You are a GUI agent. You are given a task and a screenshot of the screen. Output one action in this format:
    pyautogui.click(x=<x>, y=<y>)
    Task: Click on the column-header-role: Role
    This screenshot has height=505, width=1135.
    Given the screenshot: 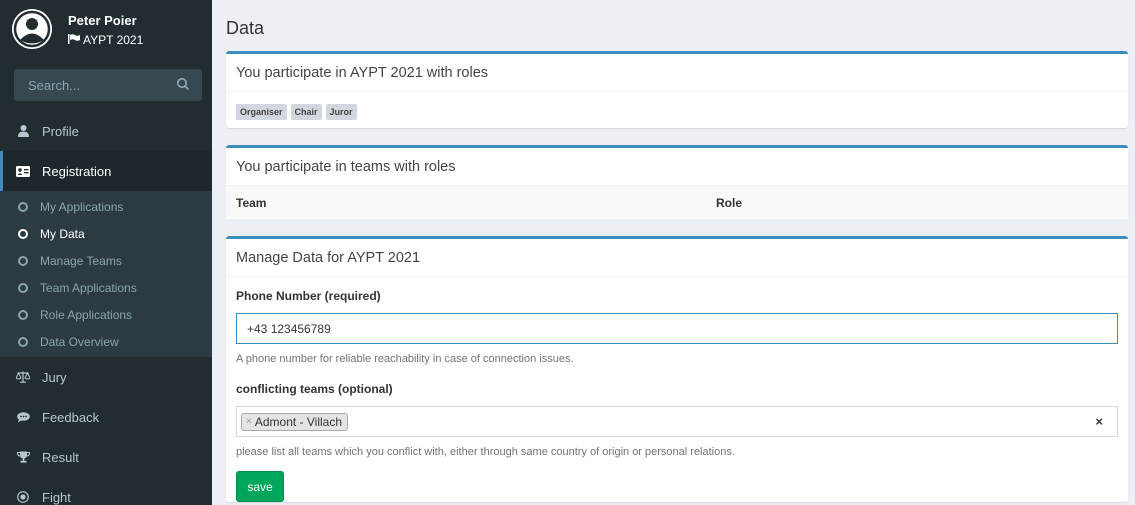 What is the action you would take?
    pyautogui.click(x=729, y=202)
    